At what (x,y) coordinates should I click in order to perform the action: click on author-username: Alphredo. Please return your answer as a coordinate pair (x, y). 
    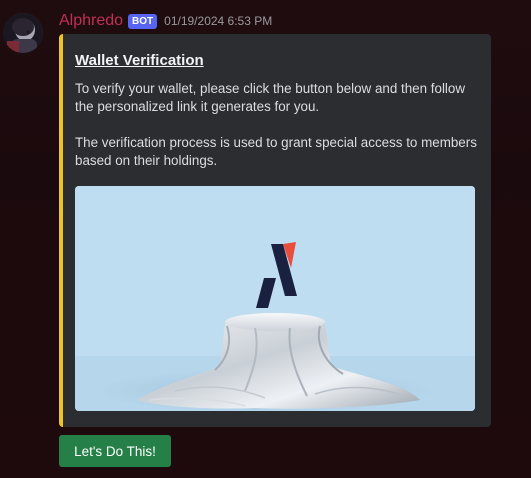
    Looking at the image, I should click on (91, 21).